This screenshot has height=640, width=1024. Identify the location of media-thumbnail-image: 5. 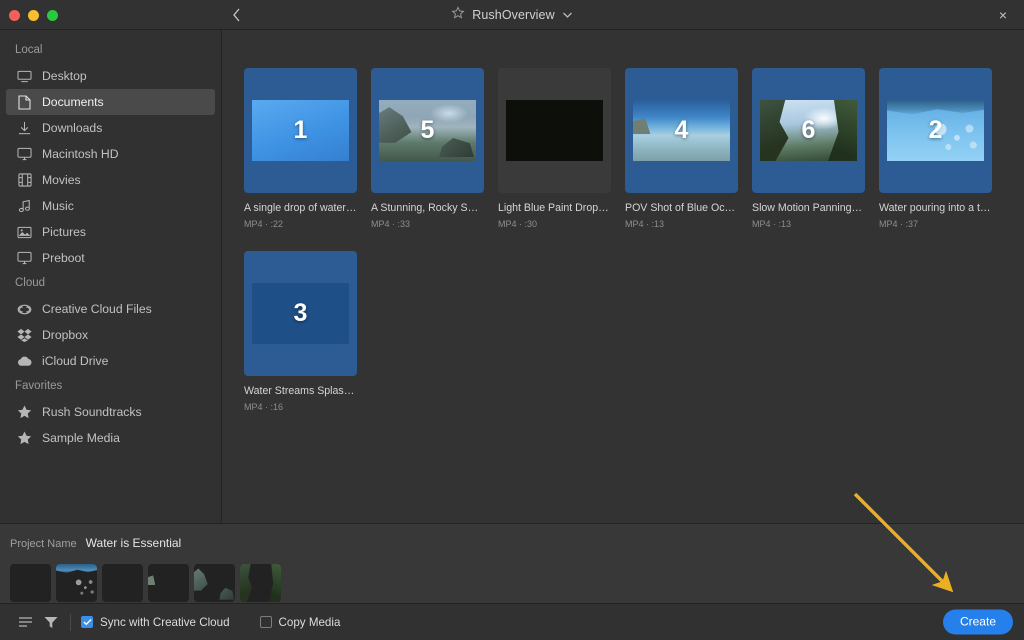
(427, 130).